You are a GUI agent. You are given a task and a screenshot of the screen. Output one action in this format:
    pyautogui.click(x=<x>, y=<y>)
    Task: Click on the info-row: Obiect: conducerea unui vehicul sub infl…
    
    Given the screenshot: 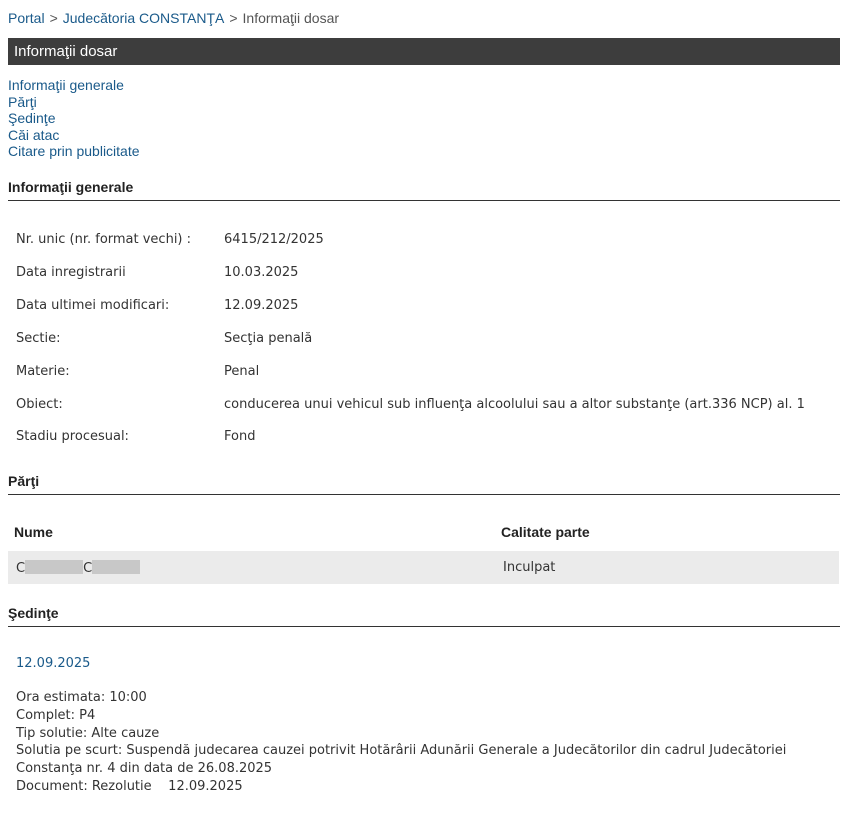 What is the action you would take?
    pyautogui.click(x=426, y=407)
    